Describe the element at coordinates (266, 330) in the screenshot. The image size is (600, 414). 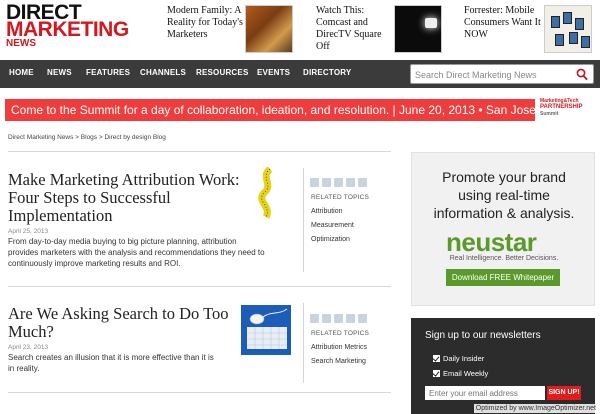
I see `keyboard-mouse-image` at that location.